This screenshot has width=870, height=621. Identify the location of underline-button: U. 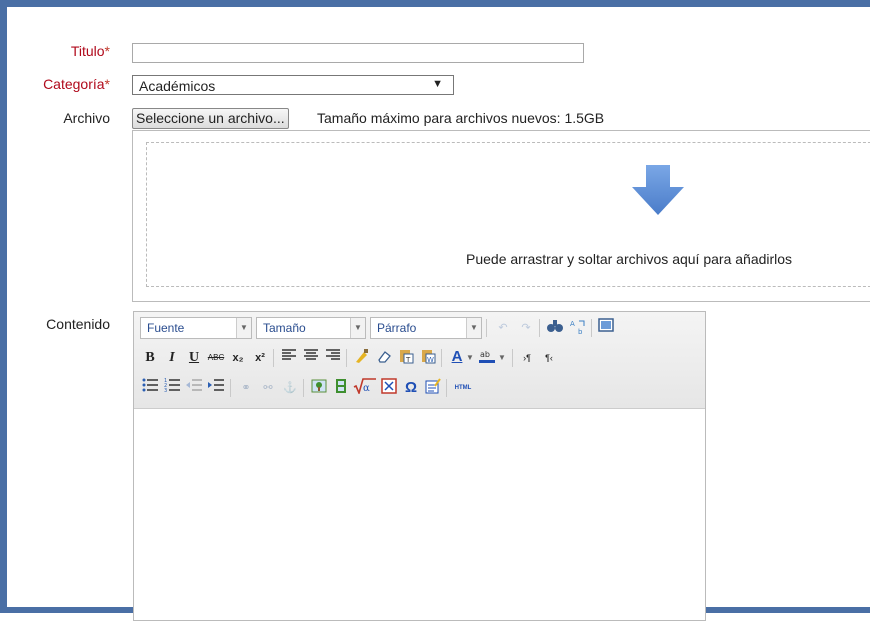
(194, 358).